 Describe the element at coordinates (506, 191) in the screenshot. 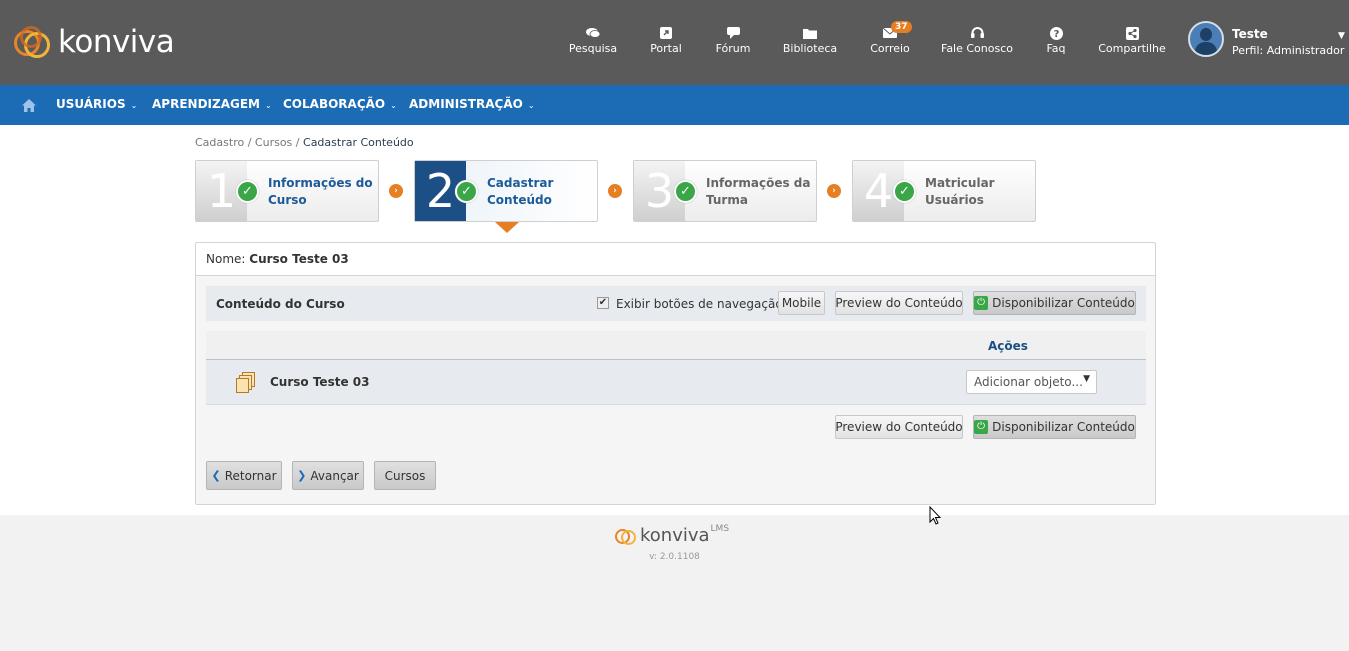

I see `step-2-cadastrar-conteudo: 2 ✓ Cadastrar Conteúdo` at that location.